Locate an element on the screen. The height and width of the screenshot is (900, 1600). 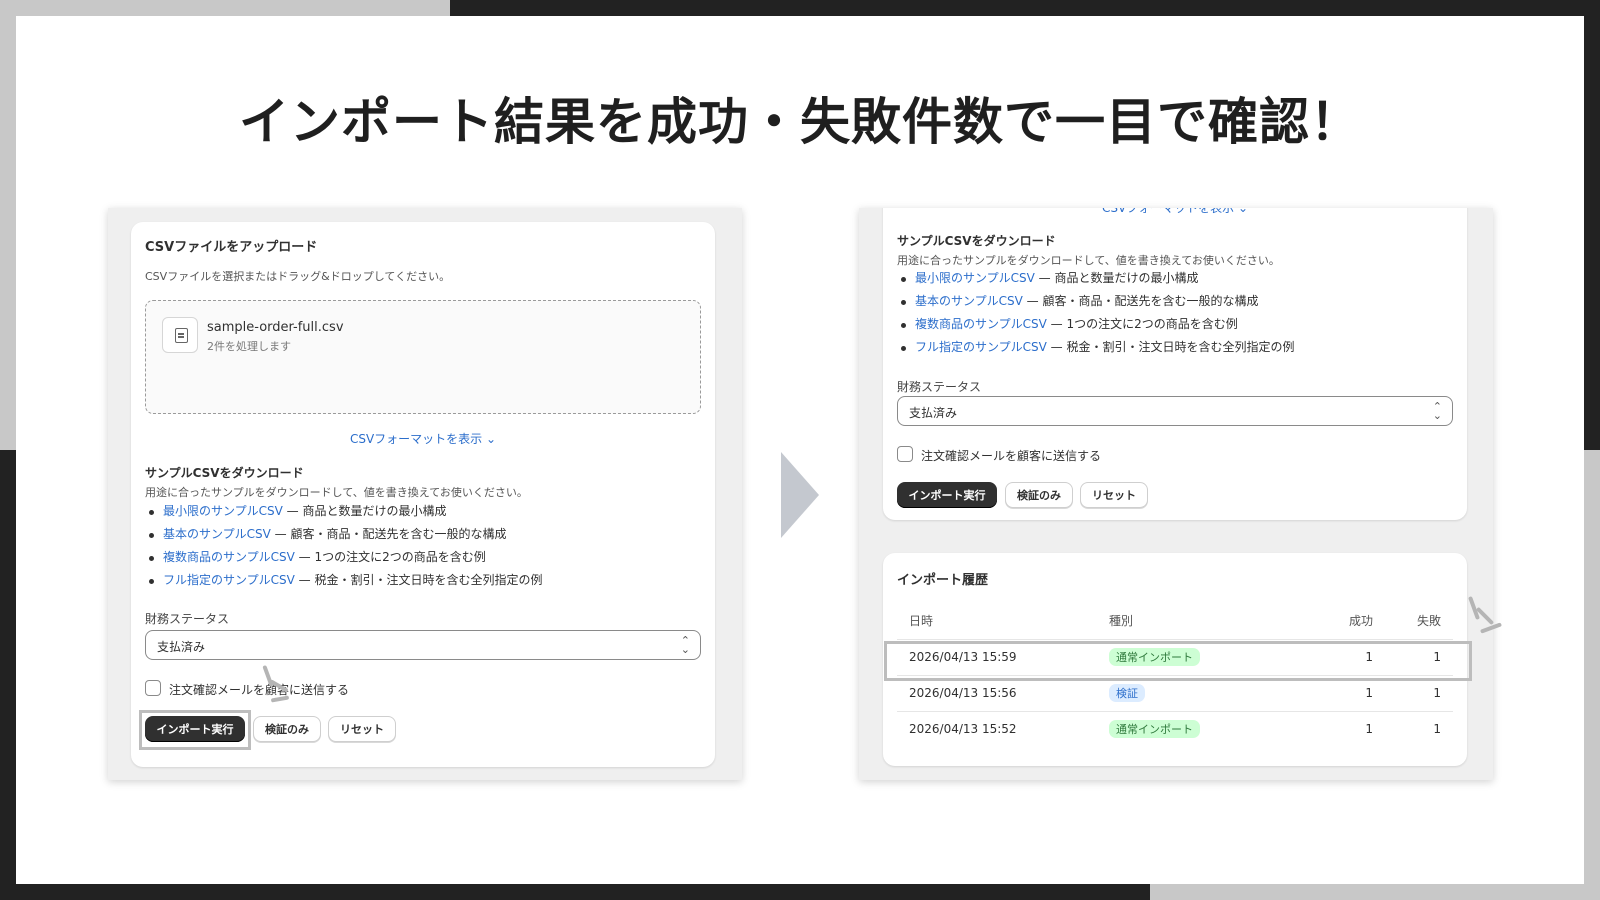
upload-description: CSVファイルを選択またはドラッグ&ドロップしてください。 is located at coordinates (298, 276).